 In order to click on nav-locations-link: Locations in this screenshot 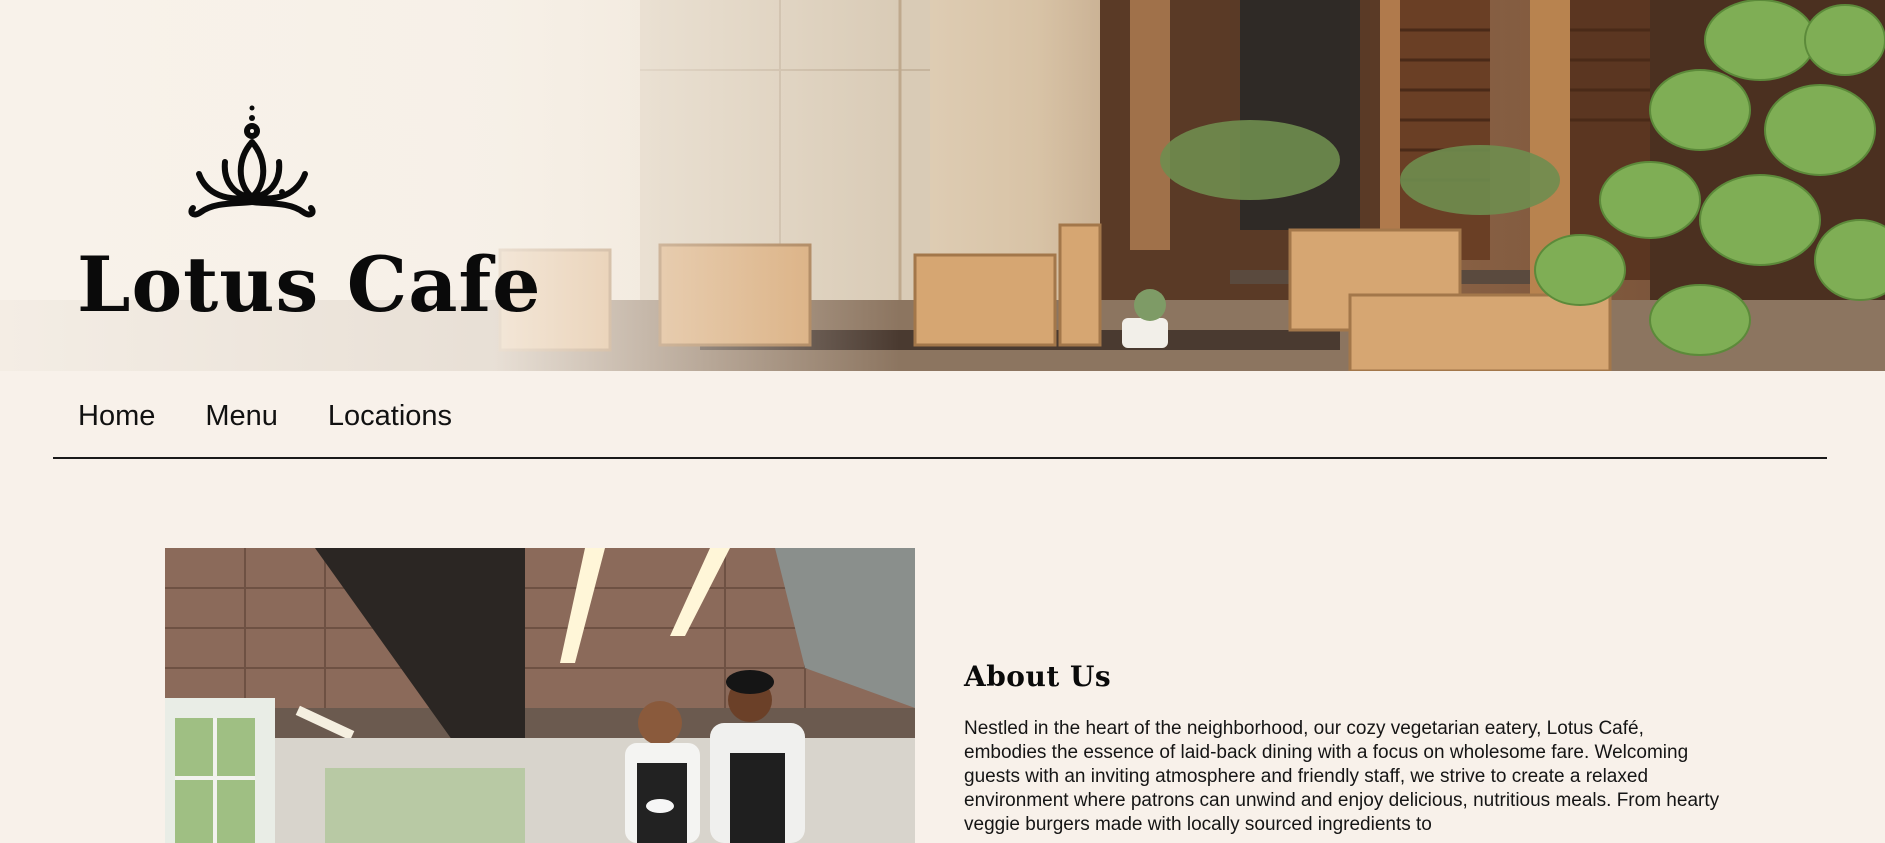, I will do `click(390, 414)`.